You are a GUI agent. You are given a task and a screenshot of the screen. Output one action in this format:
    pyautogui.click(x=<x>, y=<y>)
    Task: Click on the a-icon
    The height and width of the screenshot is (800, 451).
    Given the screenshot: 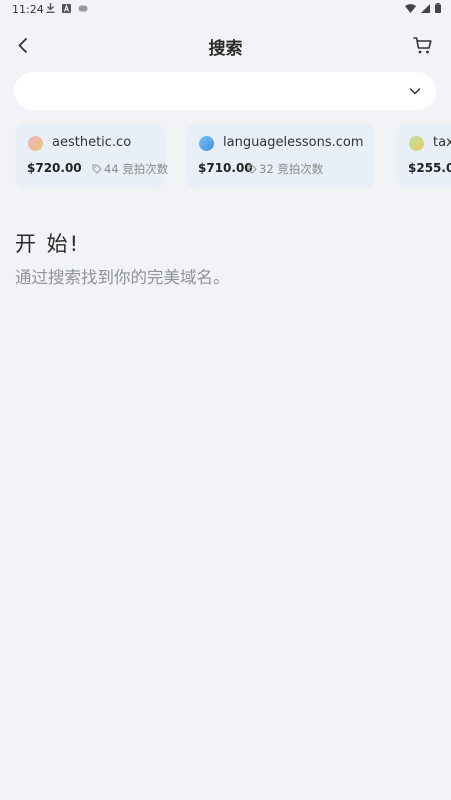 What is the action you would take?
    pyautogui.click(x=66, y=8)
    